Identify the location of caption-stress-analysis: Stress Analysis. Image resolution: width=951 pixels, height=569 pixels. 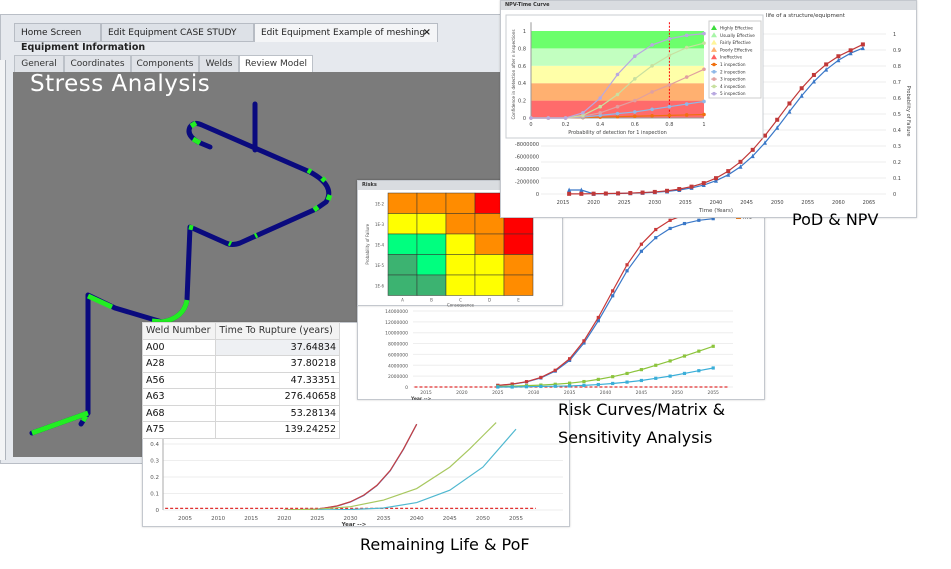
(120, 84).